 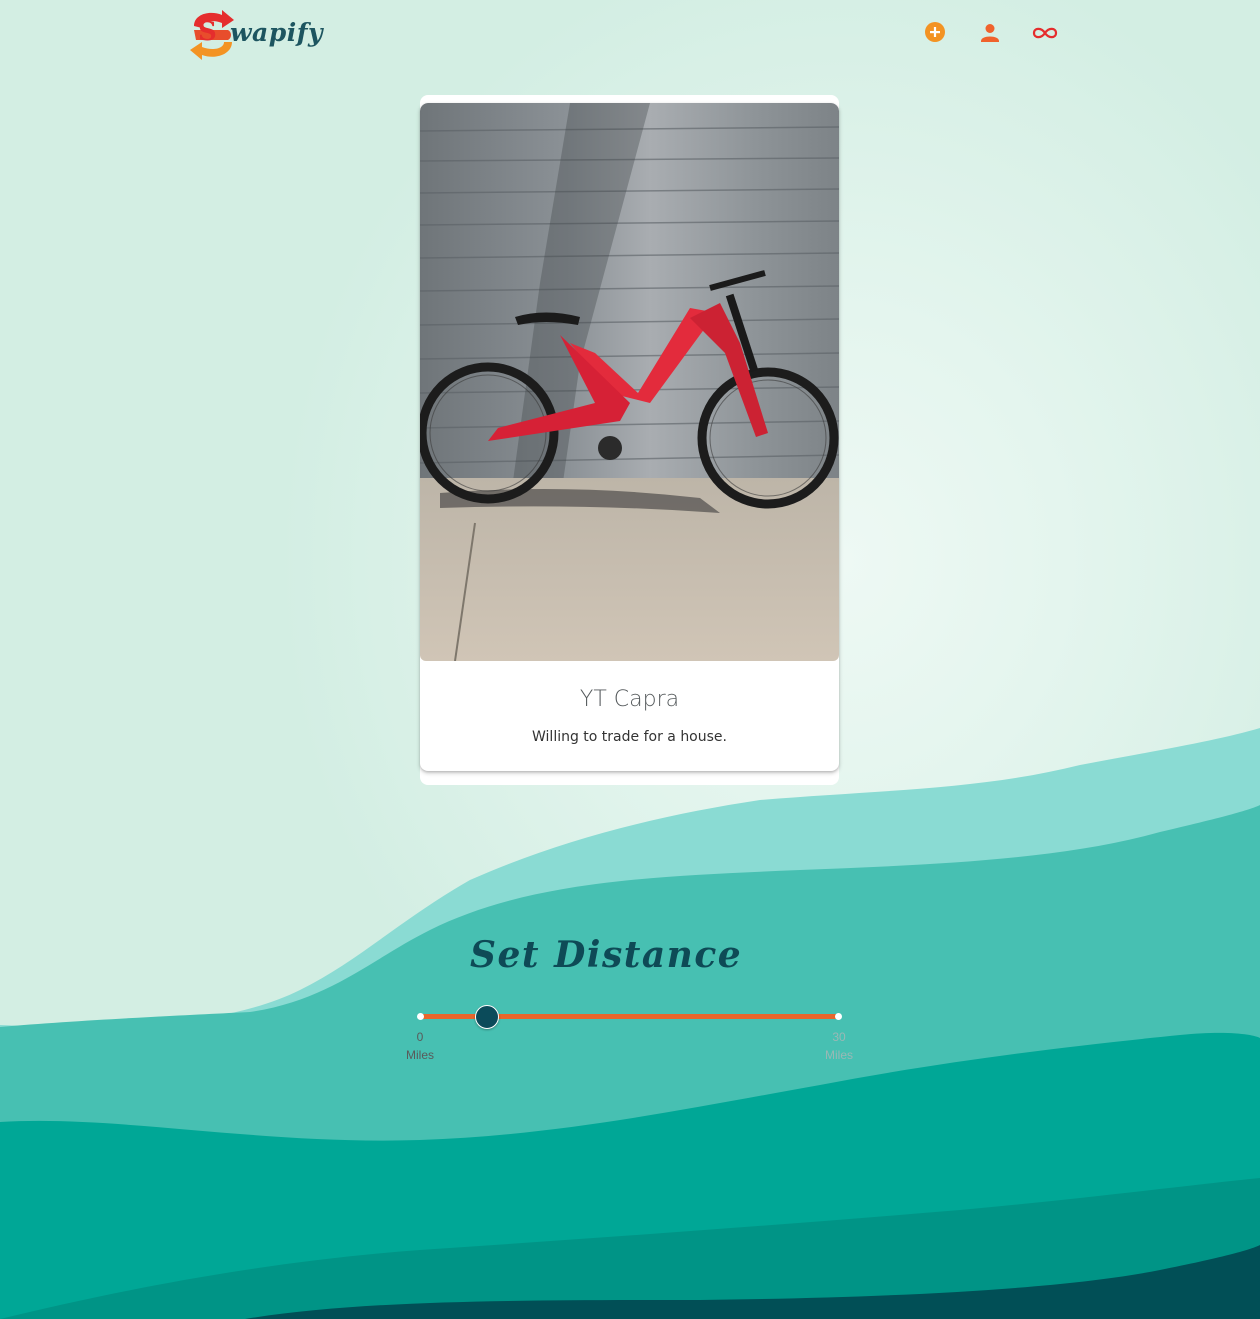 What do you see at coordinates (419, 1055) in the screenshot?
I see `slider-min-unit: Miles` at bounding box center [419, 1055].